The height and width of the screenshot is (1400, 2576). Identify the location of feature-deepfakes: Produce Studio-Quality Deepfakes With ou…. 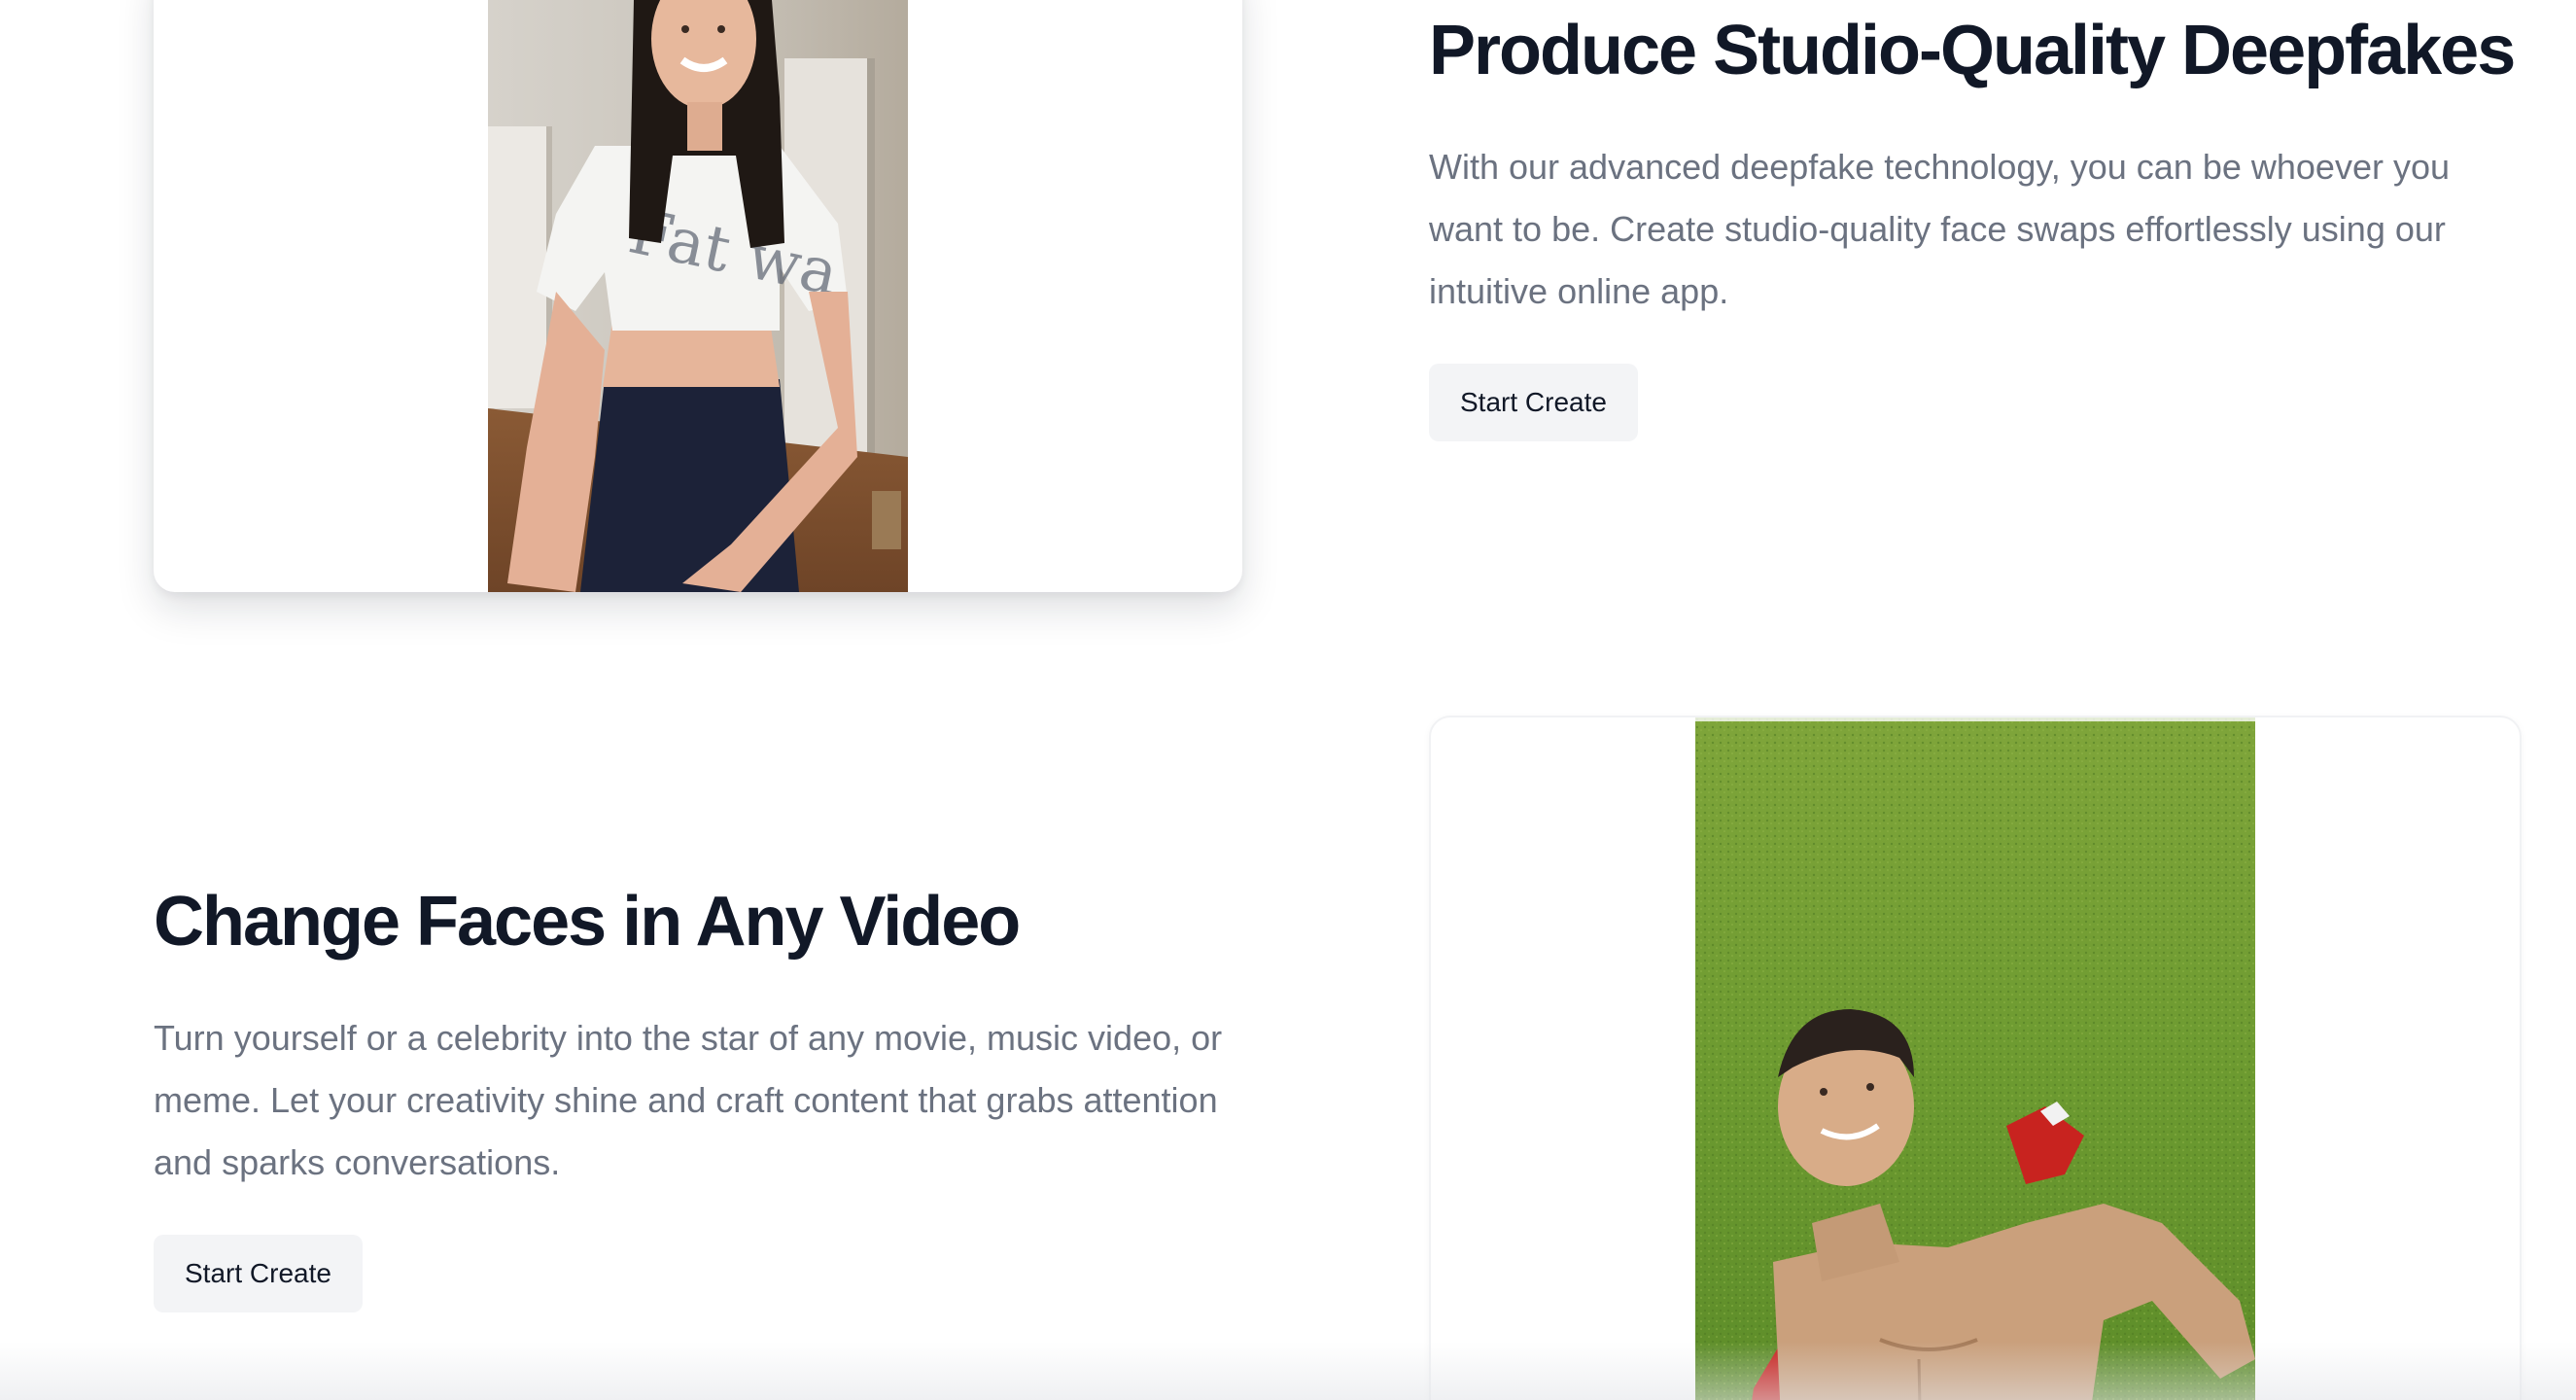
(1988, 222).